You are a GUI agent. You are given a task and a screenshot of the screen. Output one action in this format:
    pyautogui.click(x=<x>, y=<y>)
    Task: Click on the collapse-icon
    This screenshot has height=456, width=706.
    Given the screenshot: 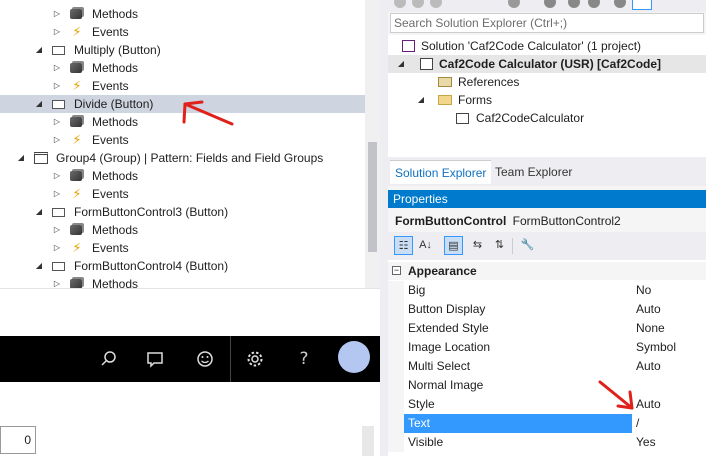 What is the action you would take?
    pyautogui.click(x=574, y=4)
    